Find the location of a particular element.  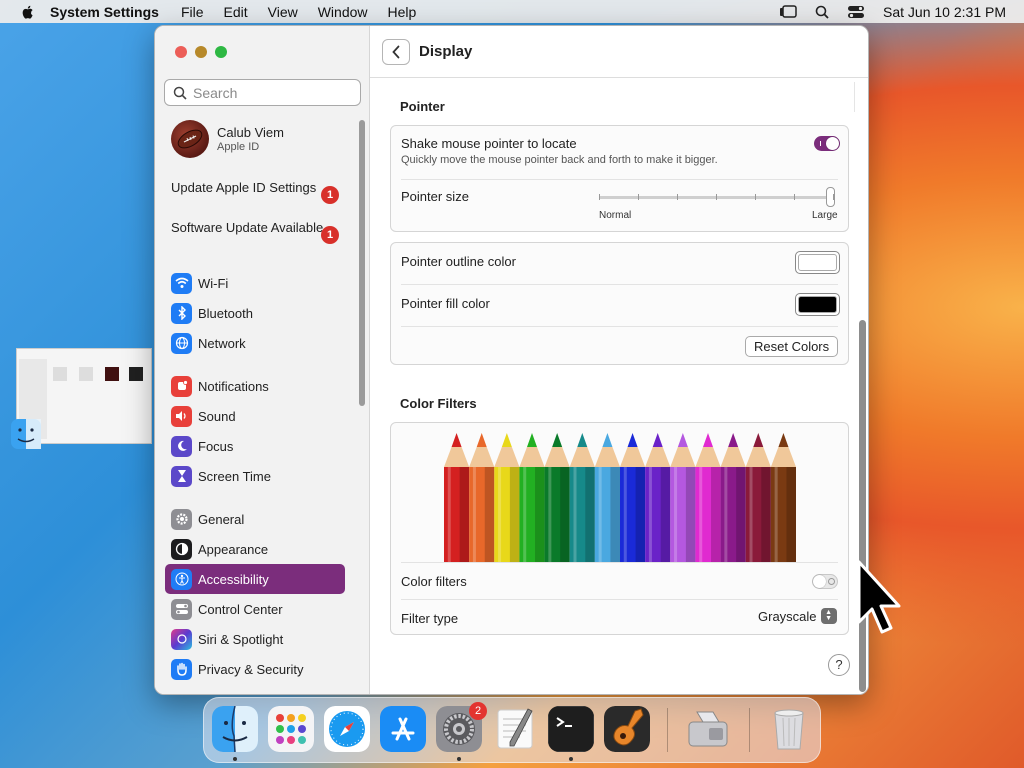

toggle-knob is located at coordinates (832, 143).